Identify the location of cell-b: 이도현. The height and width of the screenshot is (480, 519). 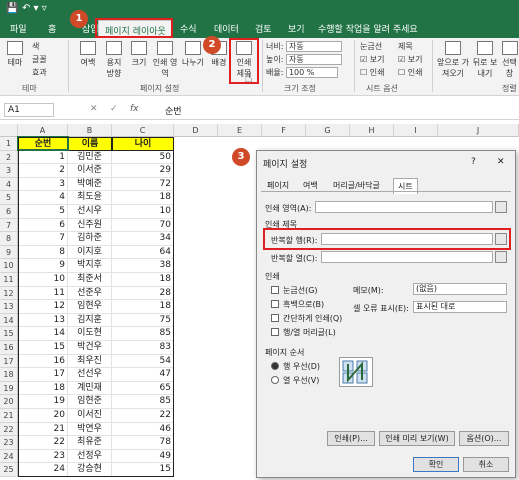
(90, 334).